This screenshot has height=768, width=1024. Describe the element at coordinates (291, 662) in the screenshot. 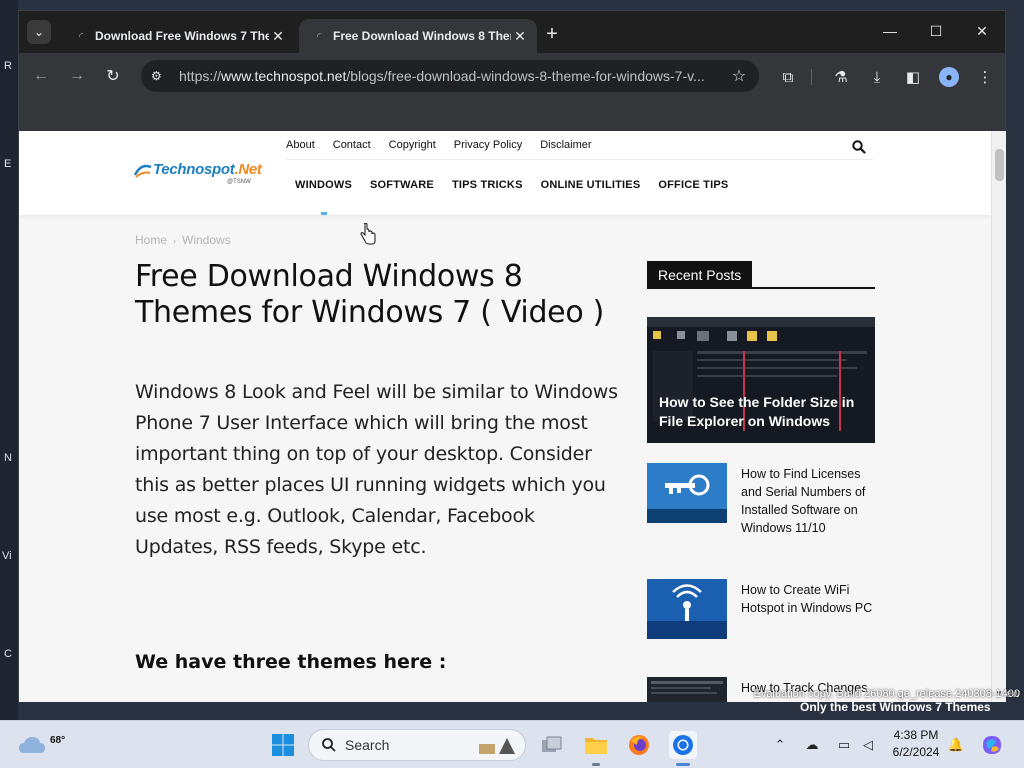

I see `article-subheading: We have three themes here :` at that location.